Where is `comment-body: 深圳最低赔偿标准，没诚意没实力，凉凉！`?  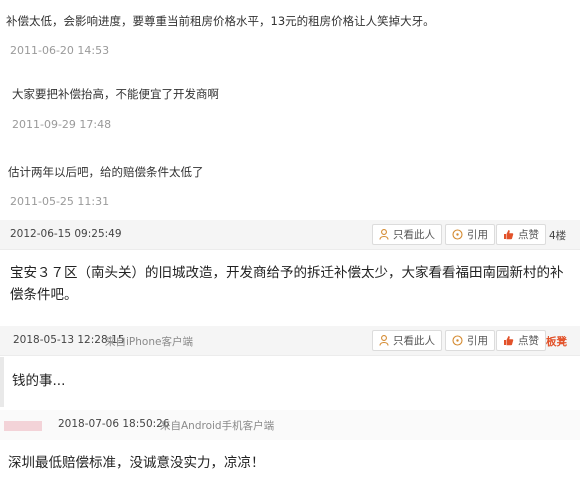
comment-body: 深圳最低赔偿标准，没诚意没实力，凉凉！ is located at coordinates (136, 463).